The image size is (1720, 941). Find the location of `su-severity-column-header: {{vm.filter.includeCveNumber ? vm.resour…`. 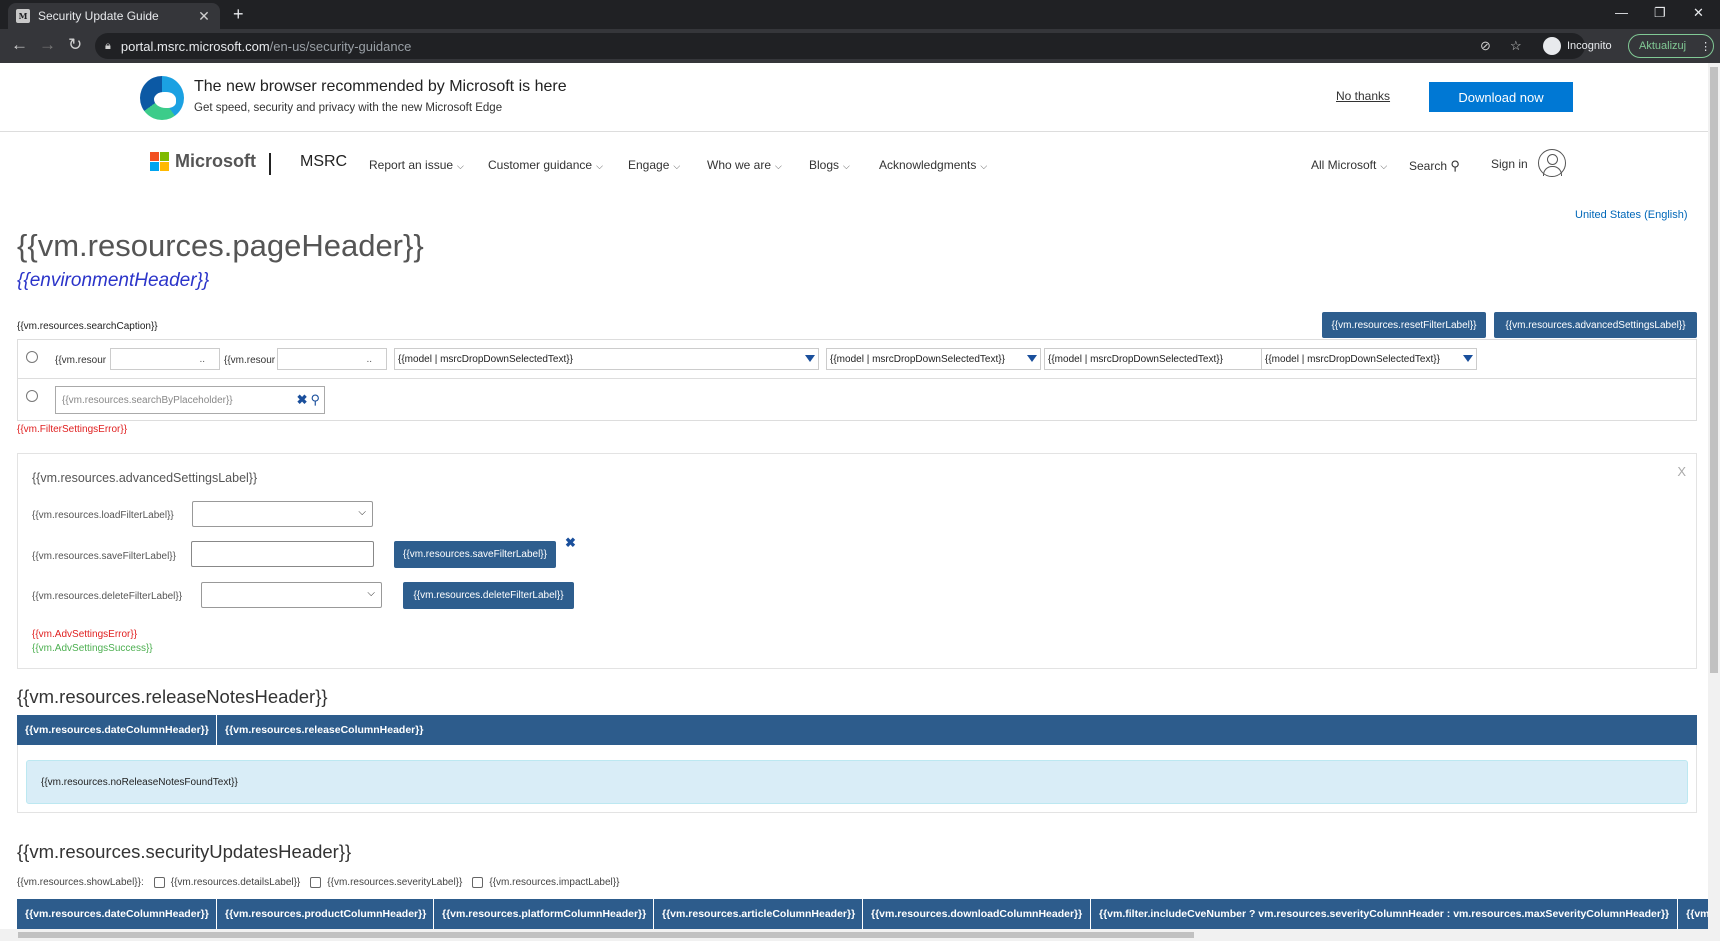

su-severity-column-header: {{vm.filter.includeCveNumber ? vm.resour… is located at coordinates (1385, 914).